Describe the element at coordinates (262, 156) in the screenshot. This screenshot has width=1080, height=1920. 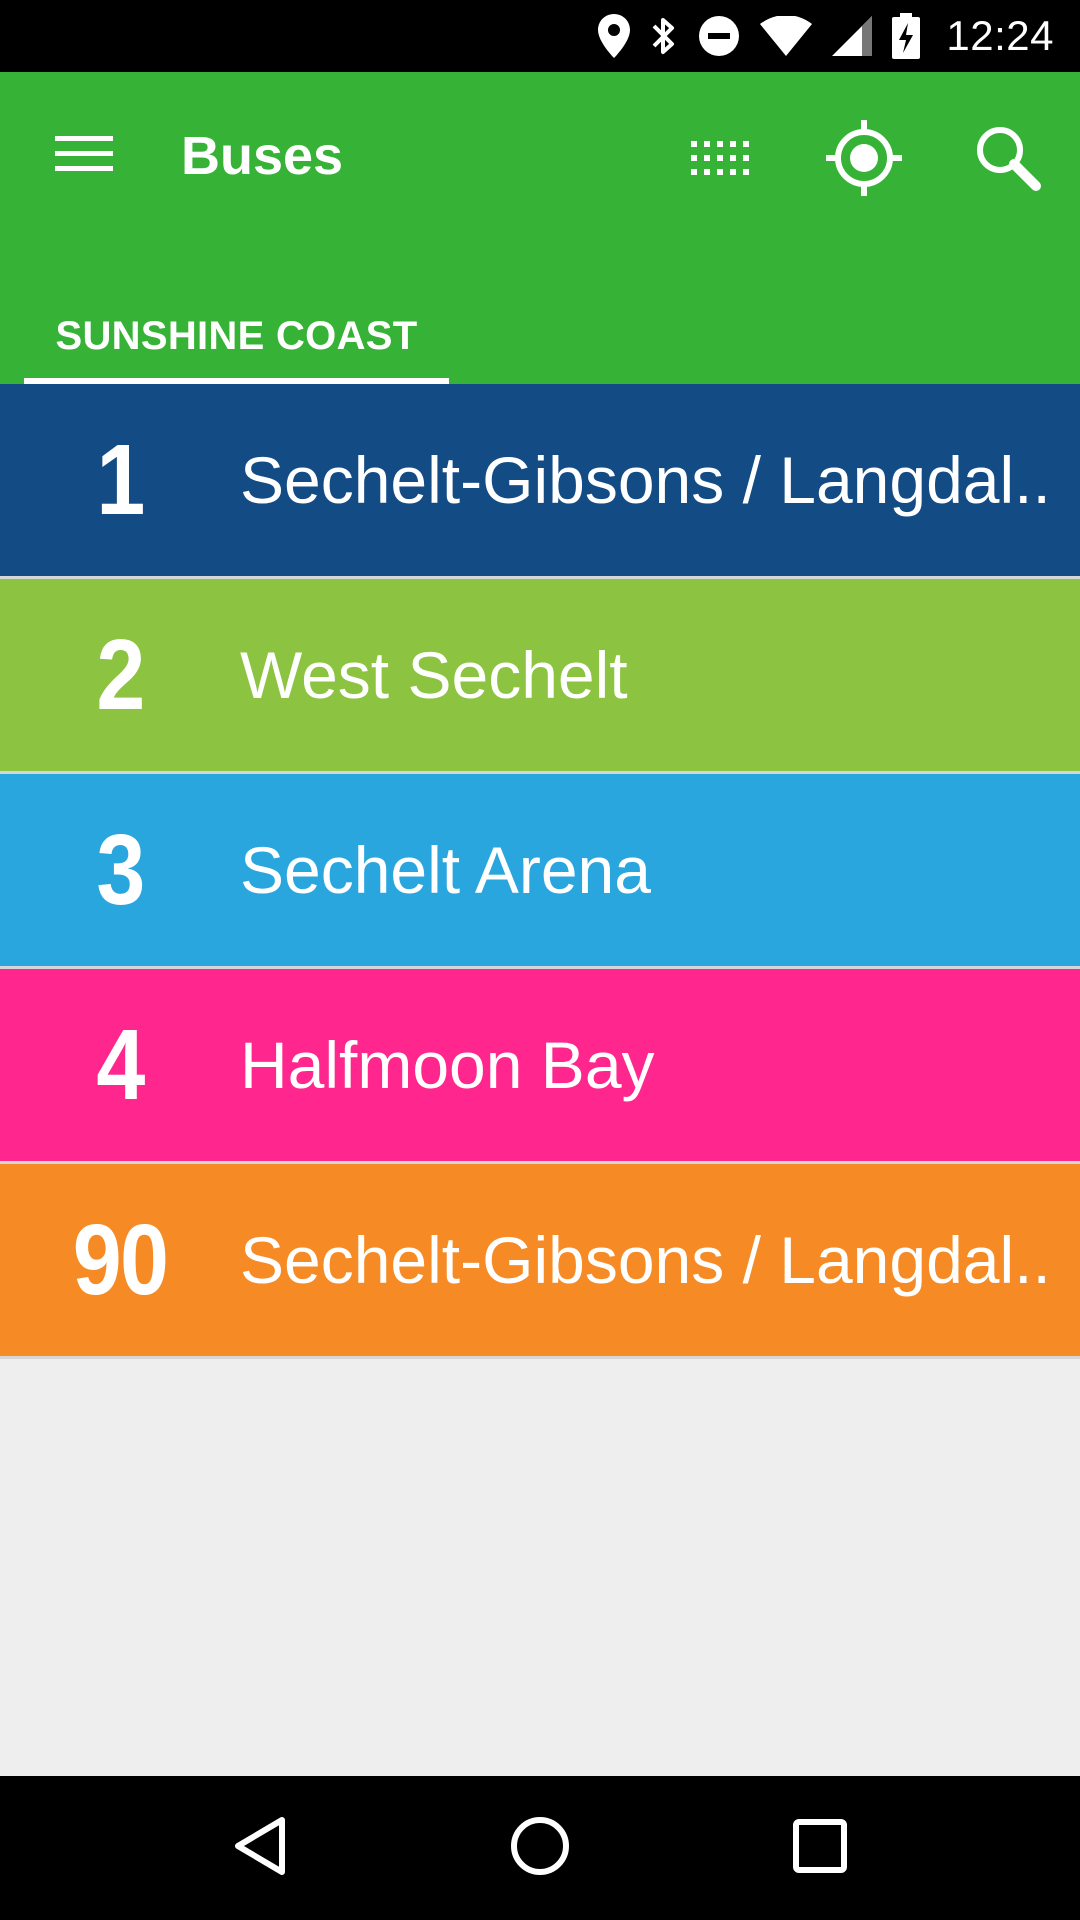
I see `page-title: Buses` at that location.